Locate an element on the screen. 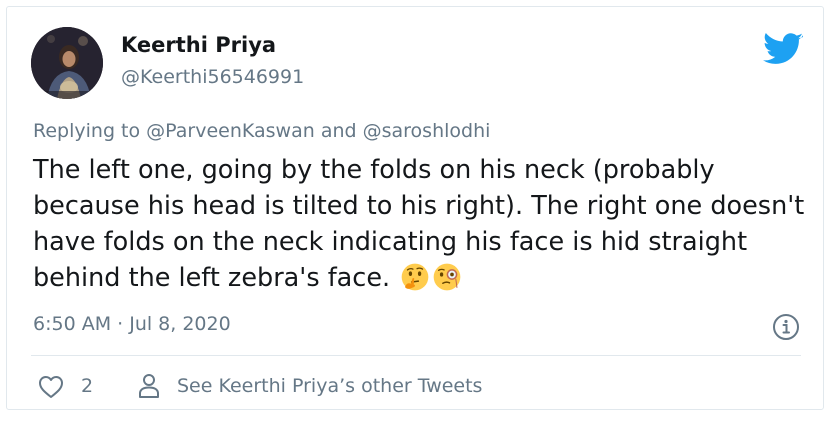 This screenshot has height=432, width=840. mention-link: @ParveenKaswan is located at coordinates (230, 131).